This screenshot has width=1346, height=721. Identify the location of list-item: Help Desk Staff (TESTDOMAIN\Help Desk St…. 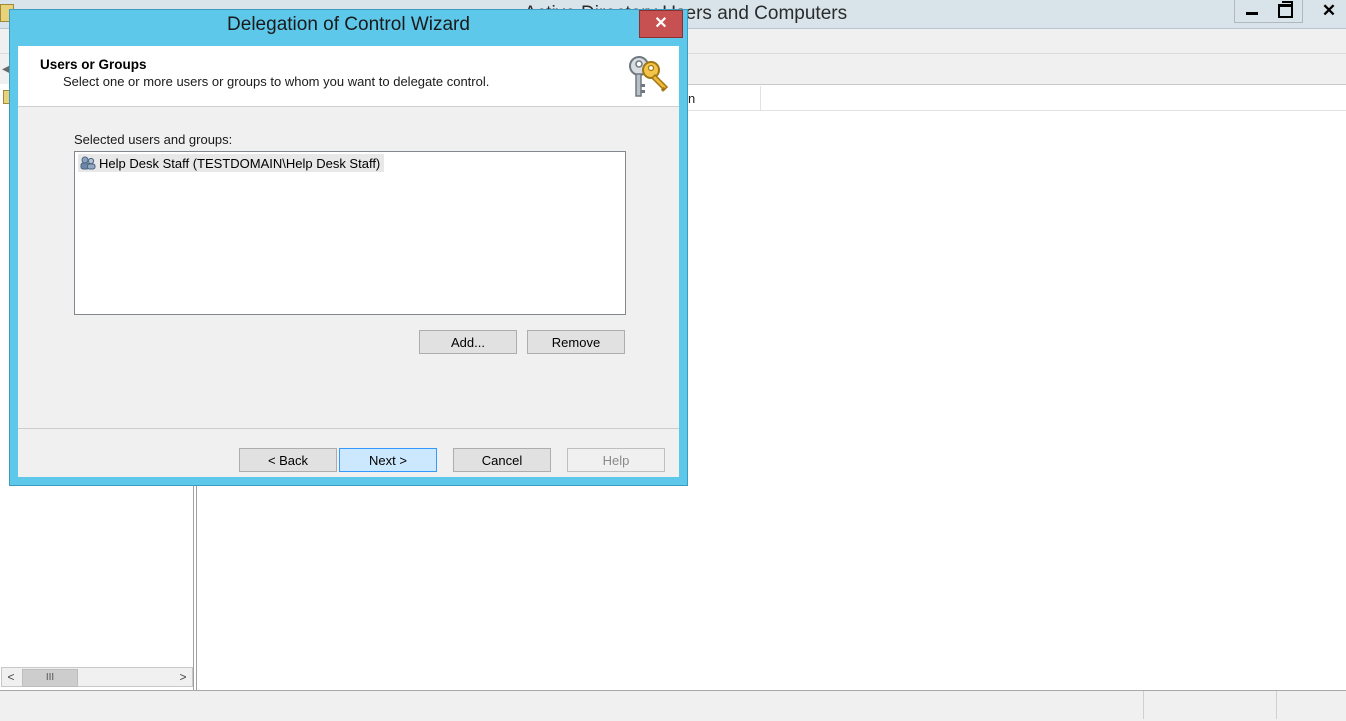
(231, 163).